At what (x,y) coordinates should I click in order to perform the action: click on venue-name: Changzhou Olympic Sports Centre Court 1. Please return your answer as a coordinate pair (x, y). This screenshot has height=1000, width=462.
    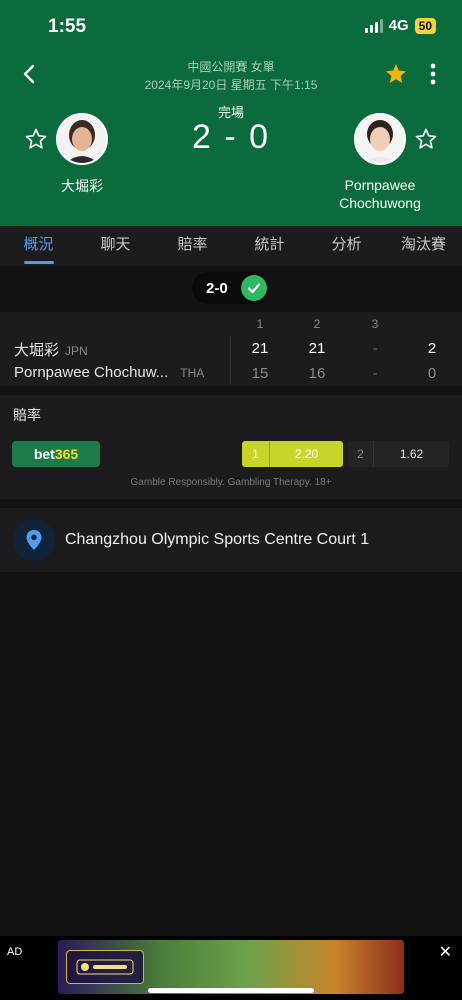
    Looking at the image, I should click on (217, 539).